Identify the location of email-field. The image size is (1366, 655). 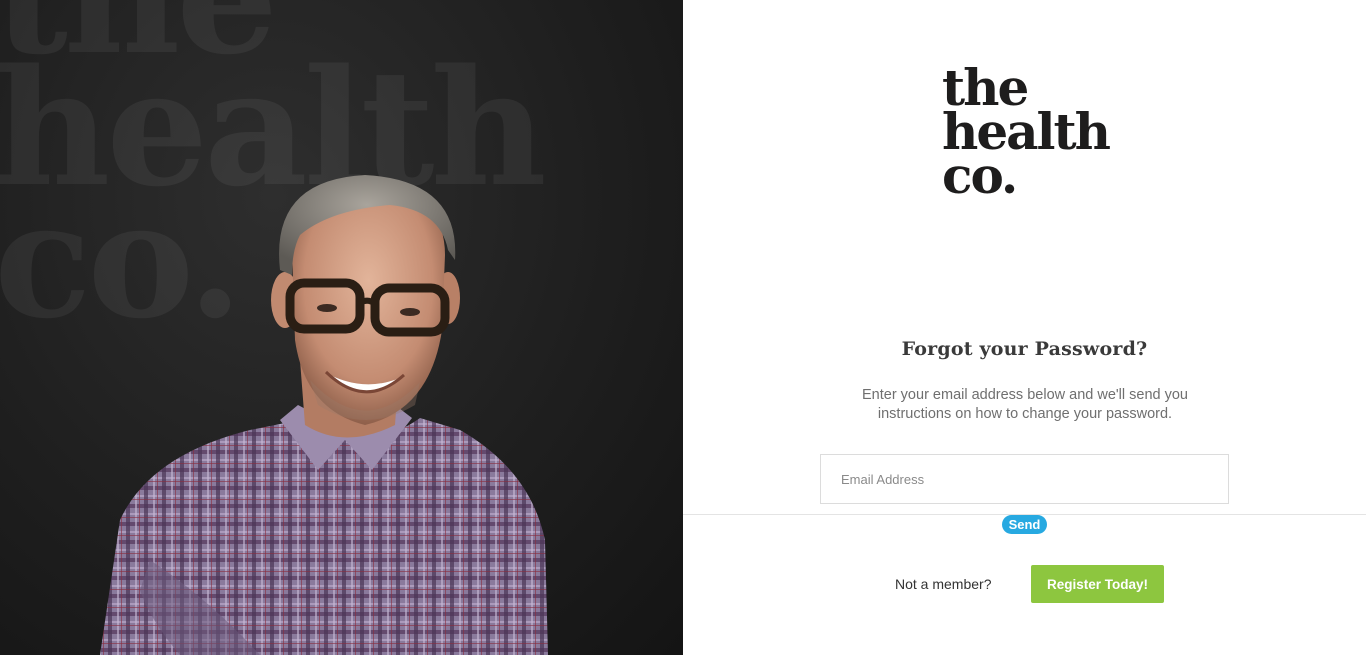
(1024, 479).